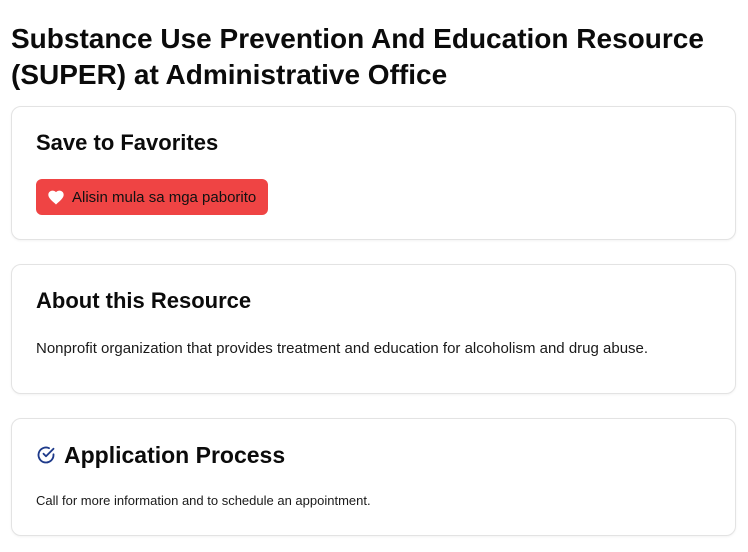  What do you see at coordinates (46, 457) in the screenshot?
I see `check-circle-icon` at bounding box center [46, 457].